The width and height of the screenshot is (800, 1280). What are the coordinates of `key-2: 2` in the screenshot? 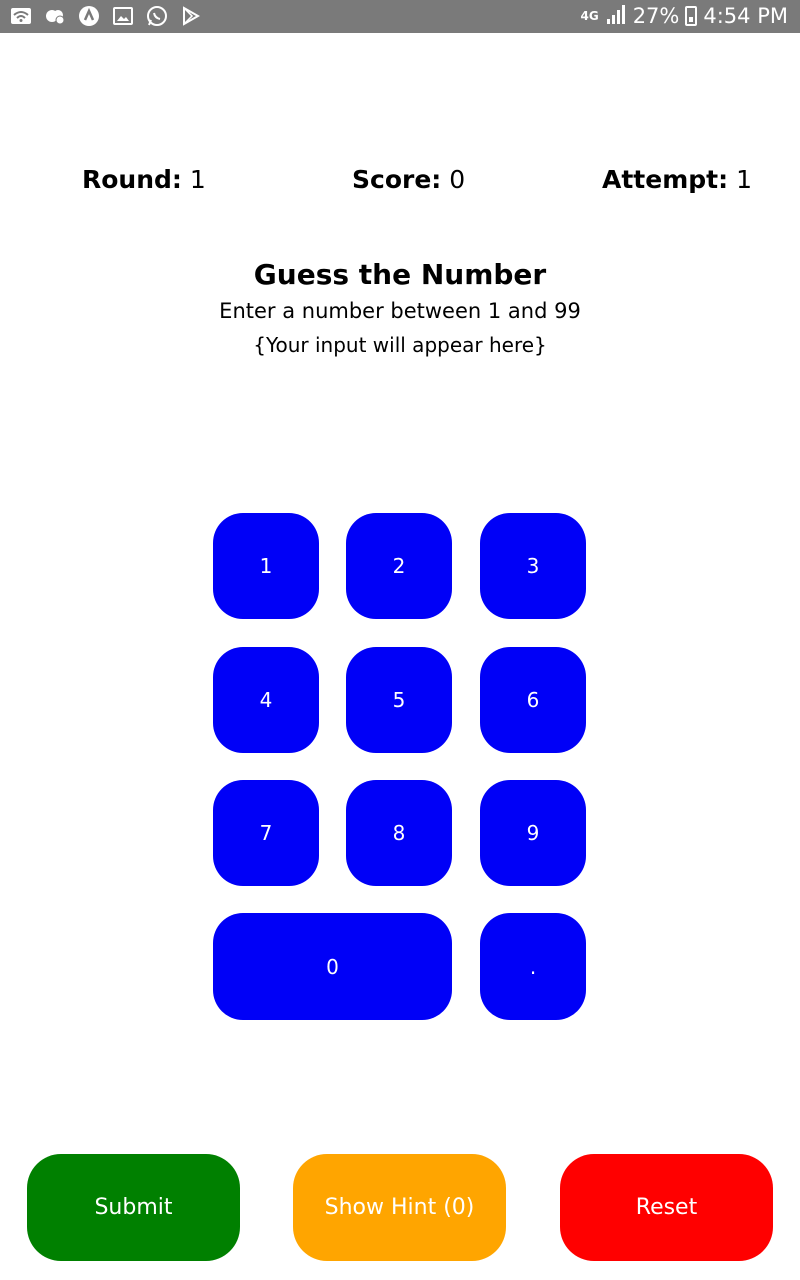 It's located at (399, 566).